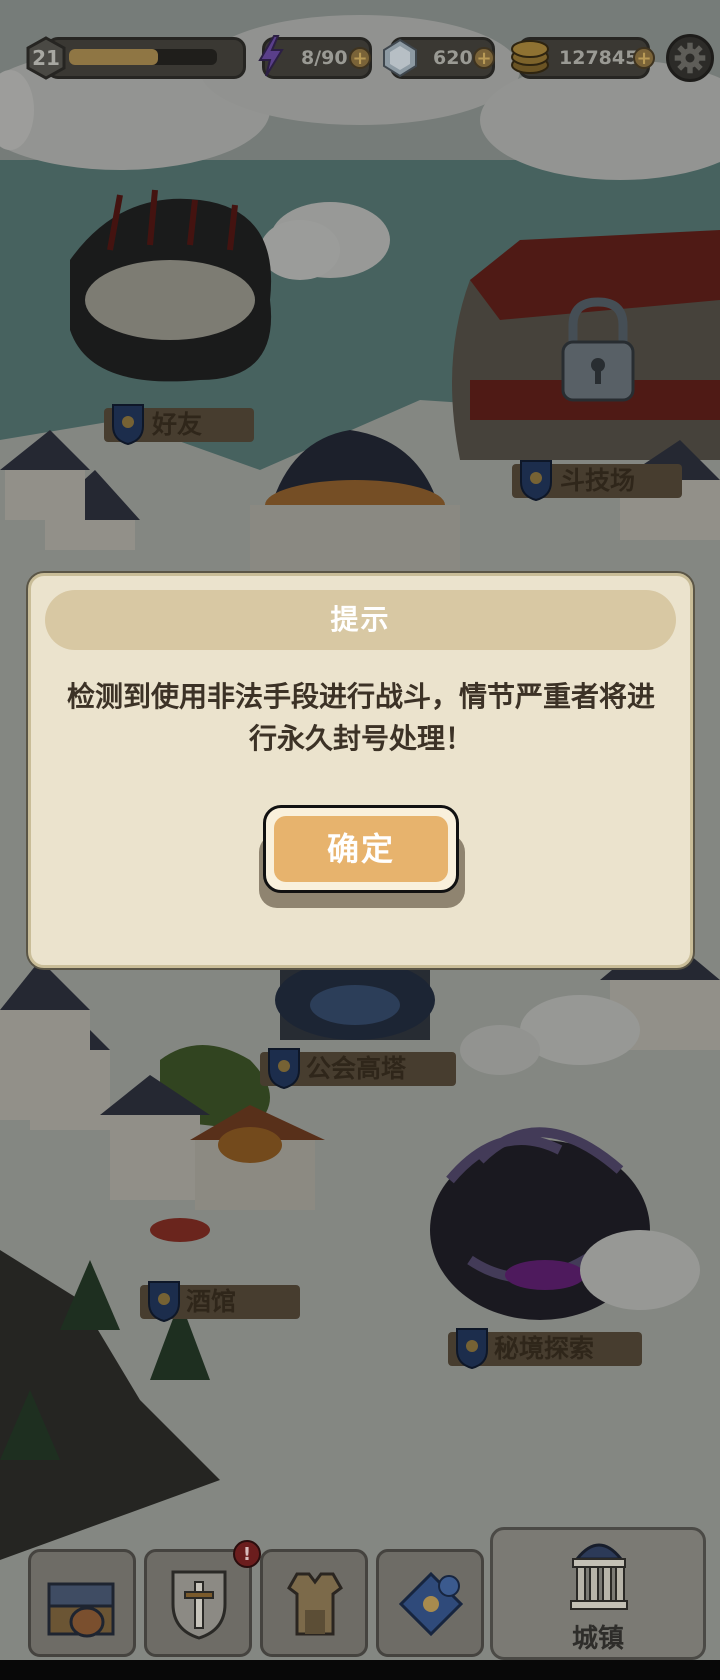  I want to click on backpack-icon, so click(81, 1610).